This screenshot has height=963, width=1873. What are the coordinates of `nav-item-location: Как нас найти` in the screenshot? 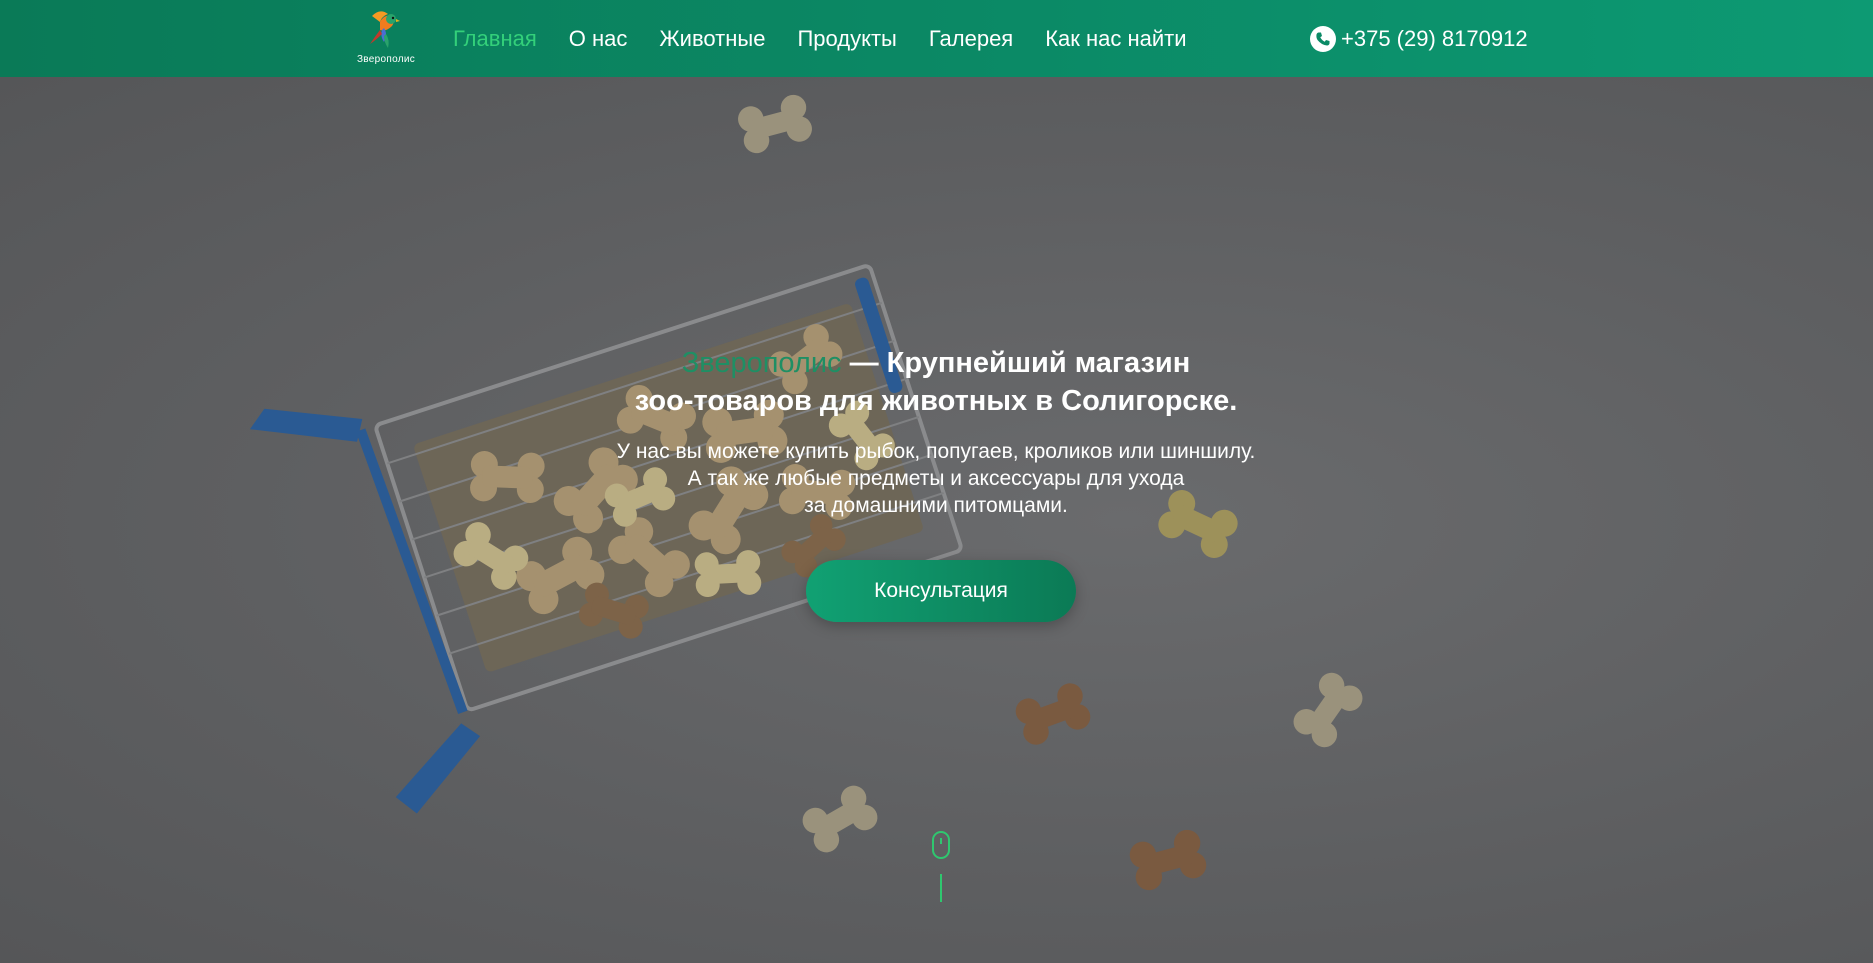 It's located at (1115, 39).